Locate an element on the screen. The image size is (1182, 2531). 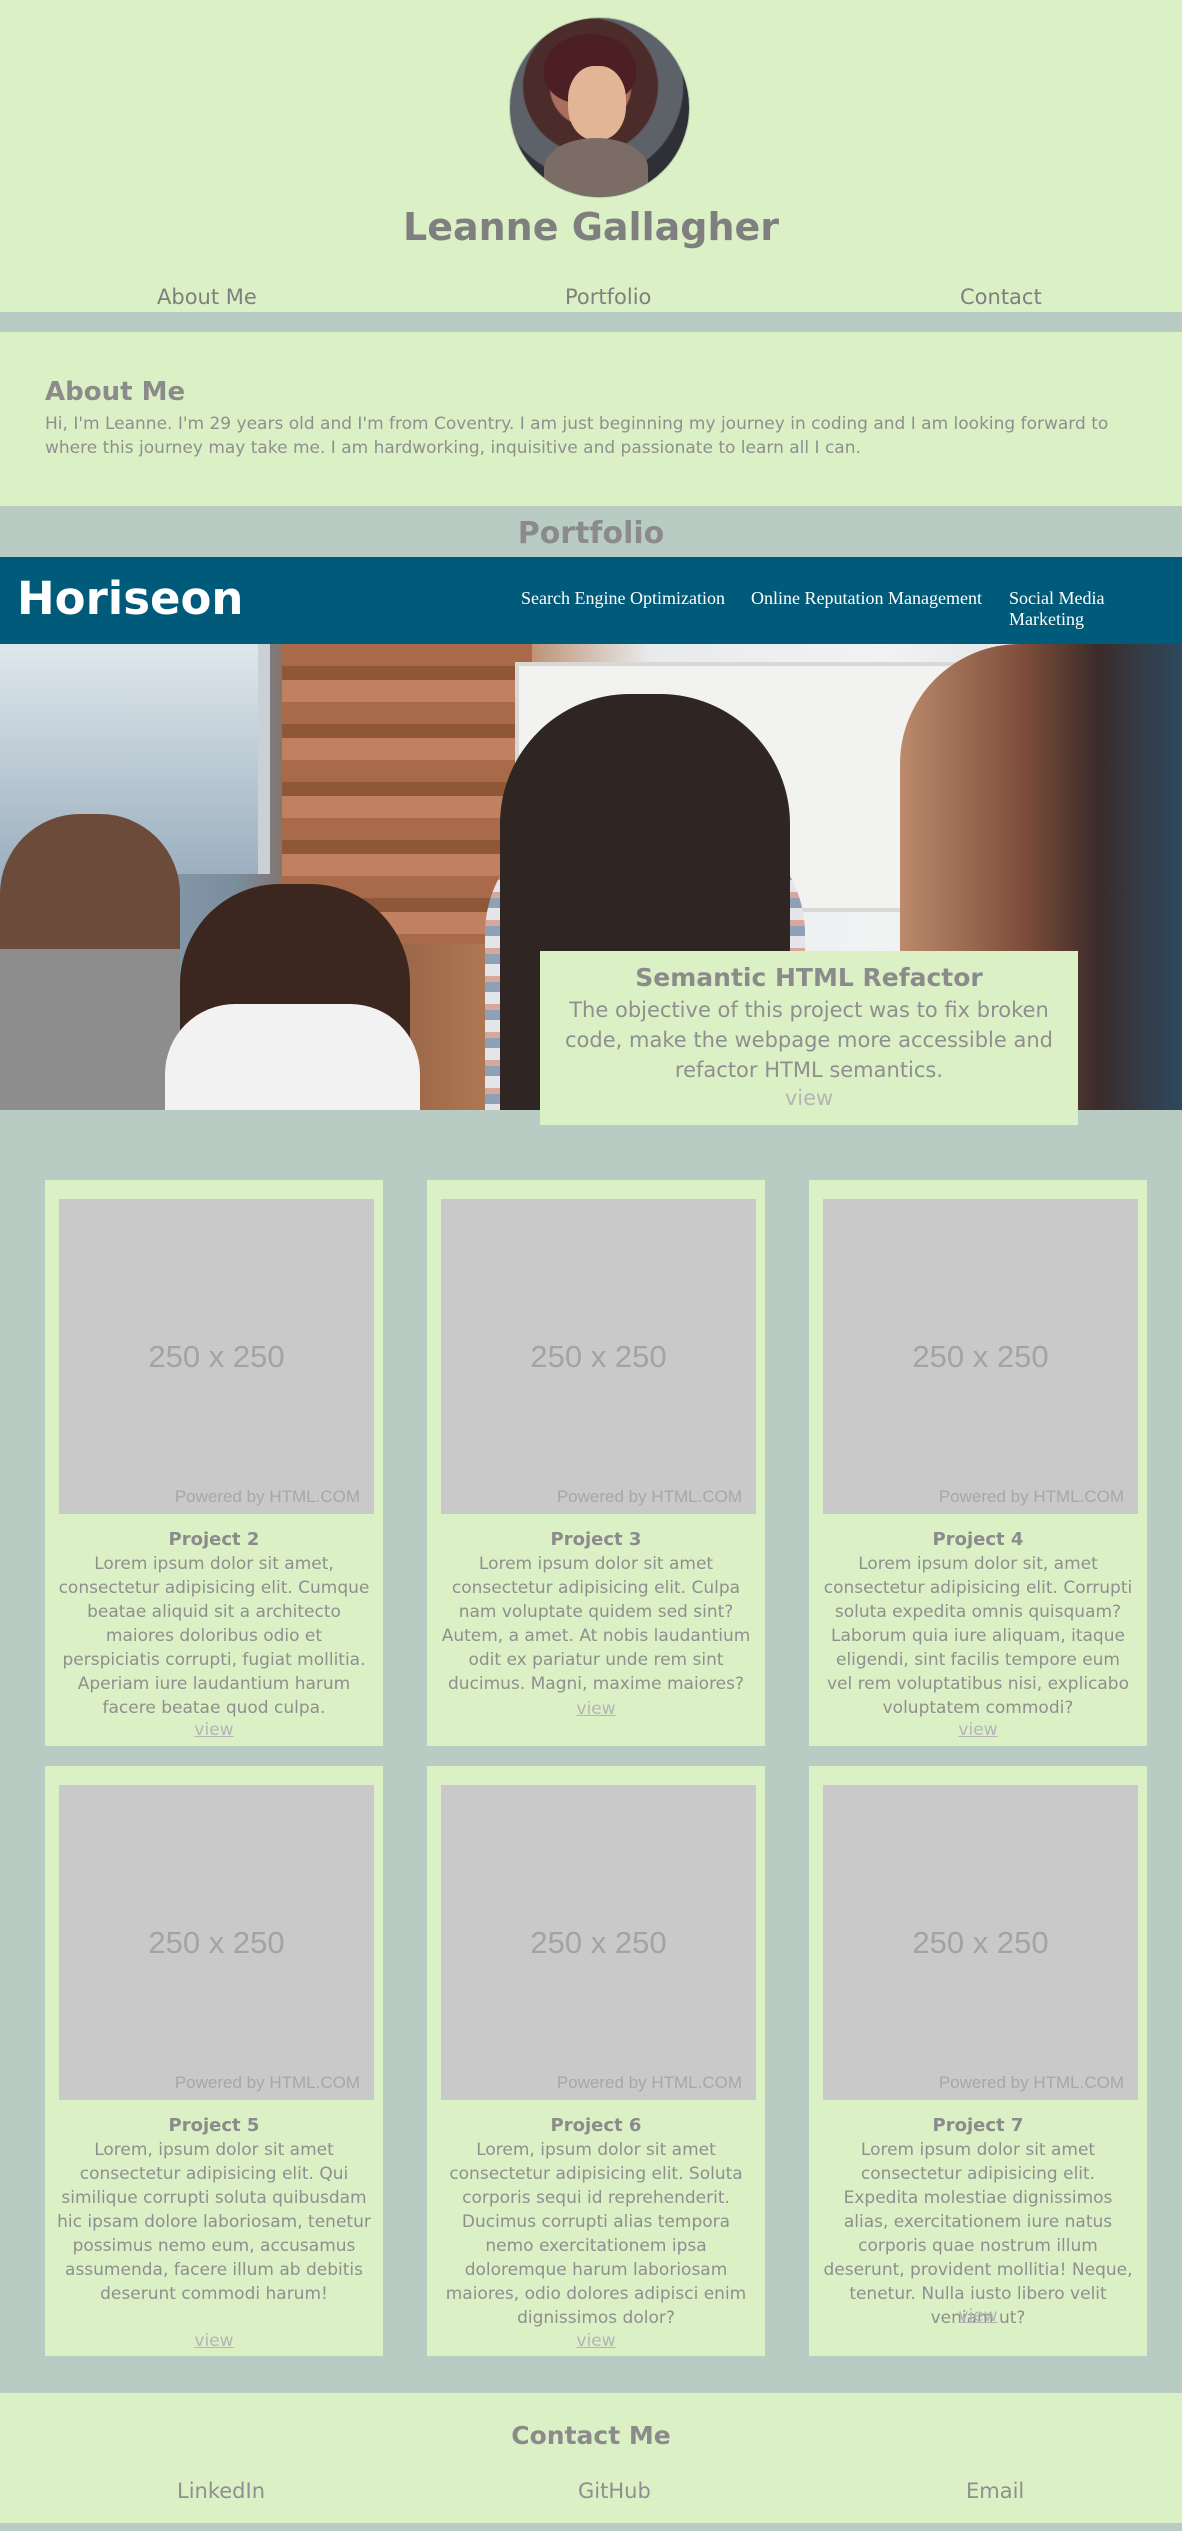
contact-section: Contact Me LinkedIn GitHub Email is located at coordinates (591, 2458).